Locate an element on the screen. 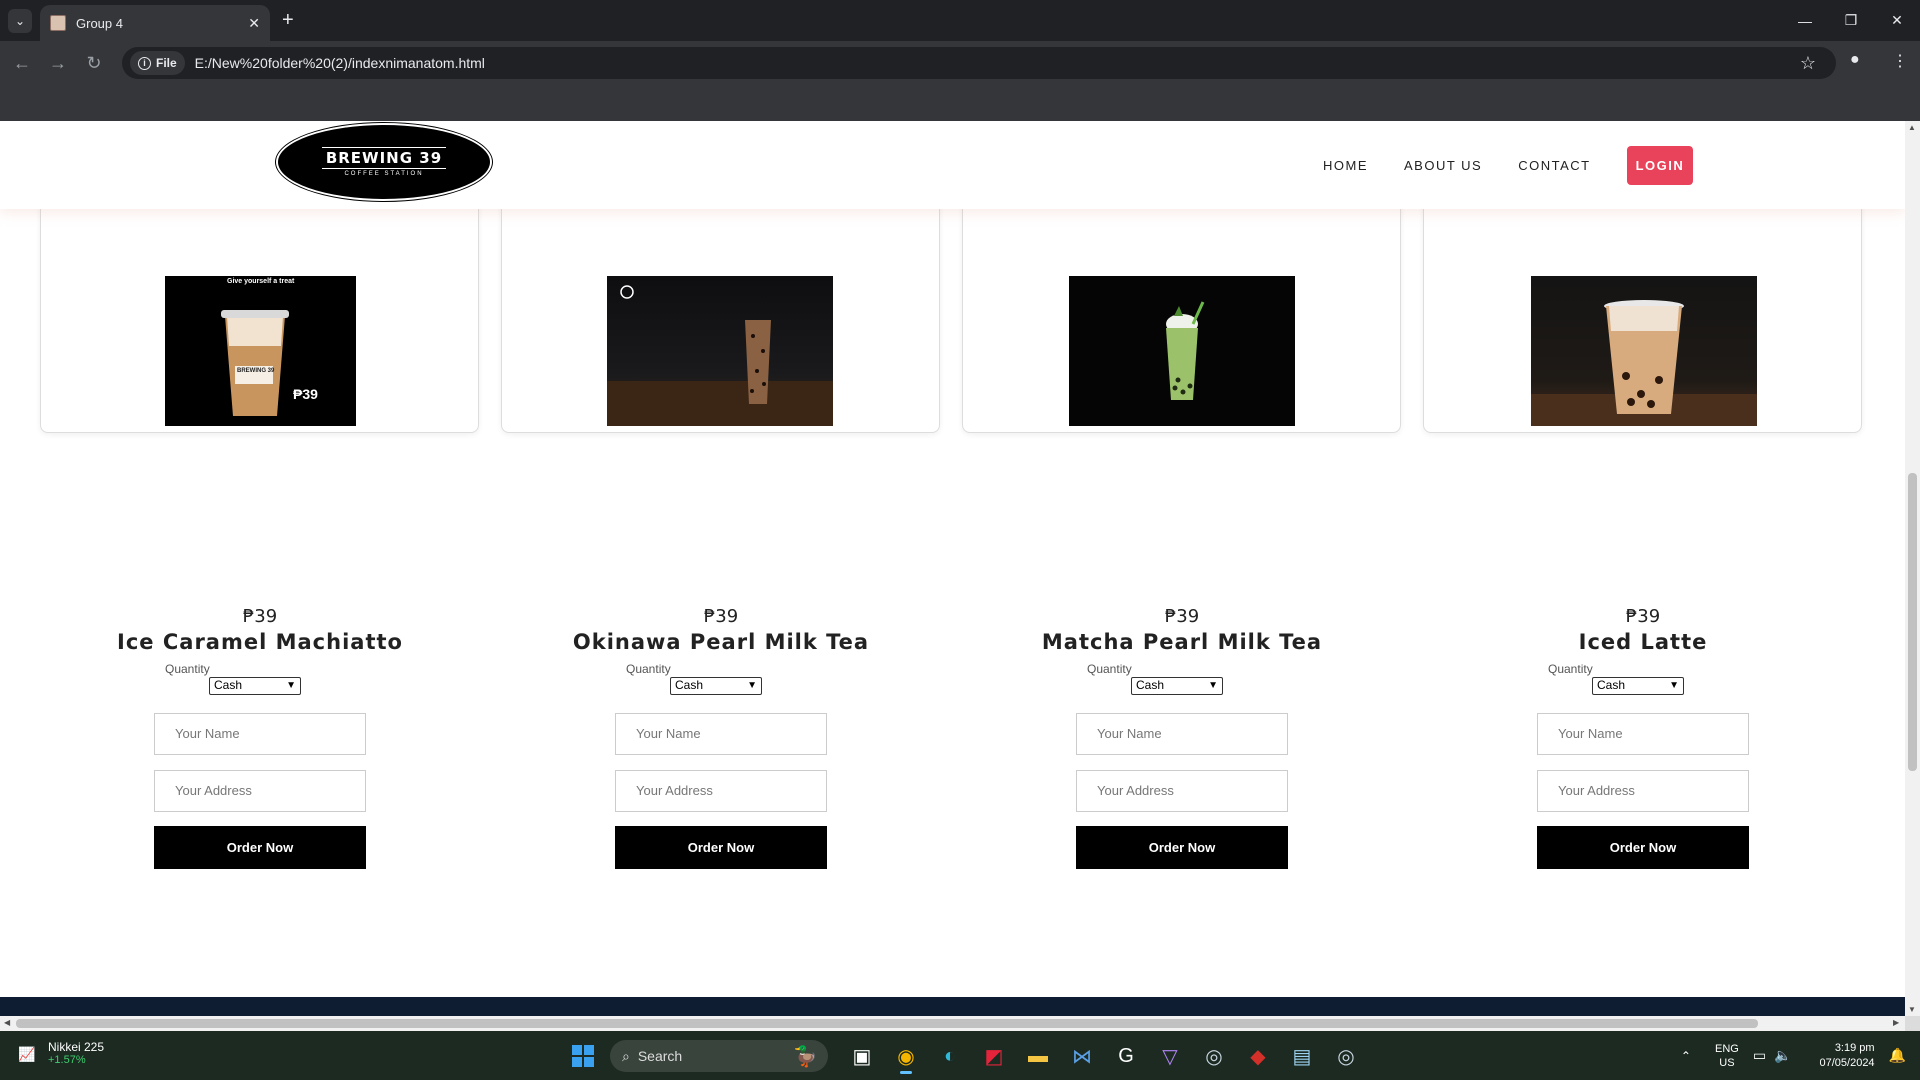 This screenshot has width=1920, height=1080. taskbar-search: ⌕ Search 🦆 is located at coordinates (719, 1056).